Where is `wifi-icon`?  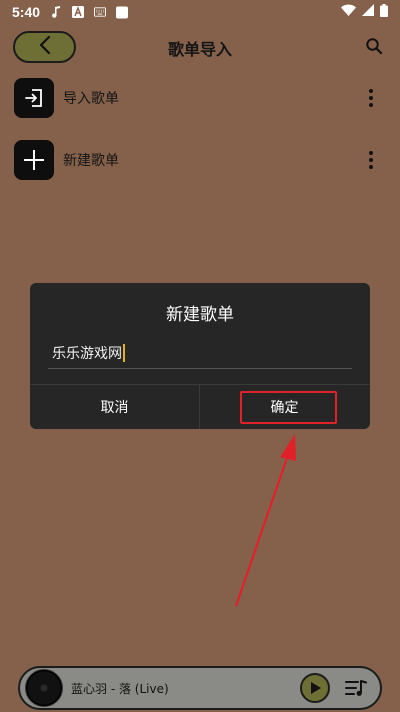 wifi-icon is located at coordinates (348, 12).